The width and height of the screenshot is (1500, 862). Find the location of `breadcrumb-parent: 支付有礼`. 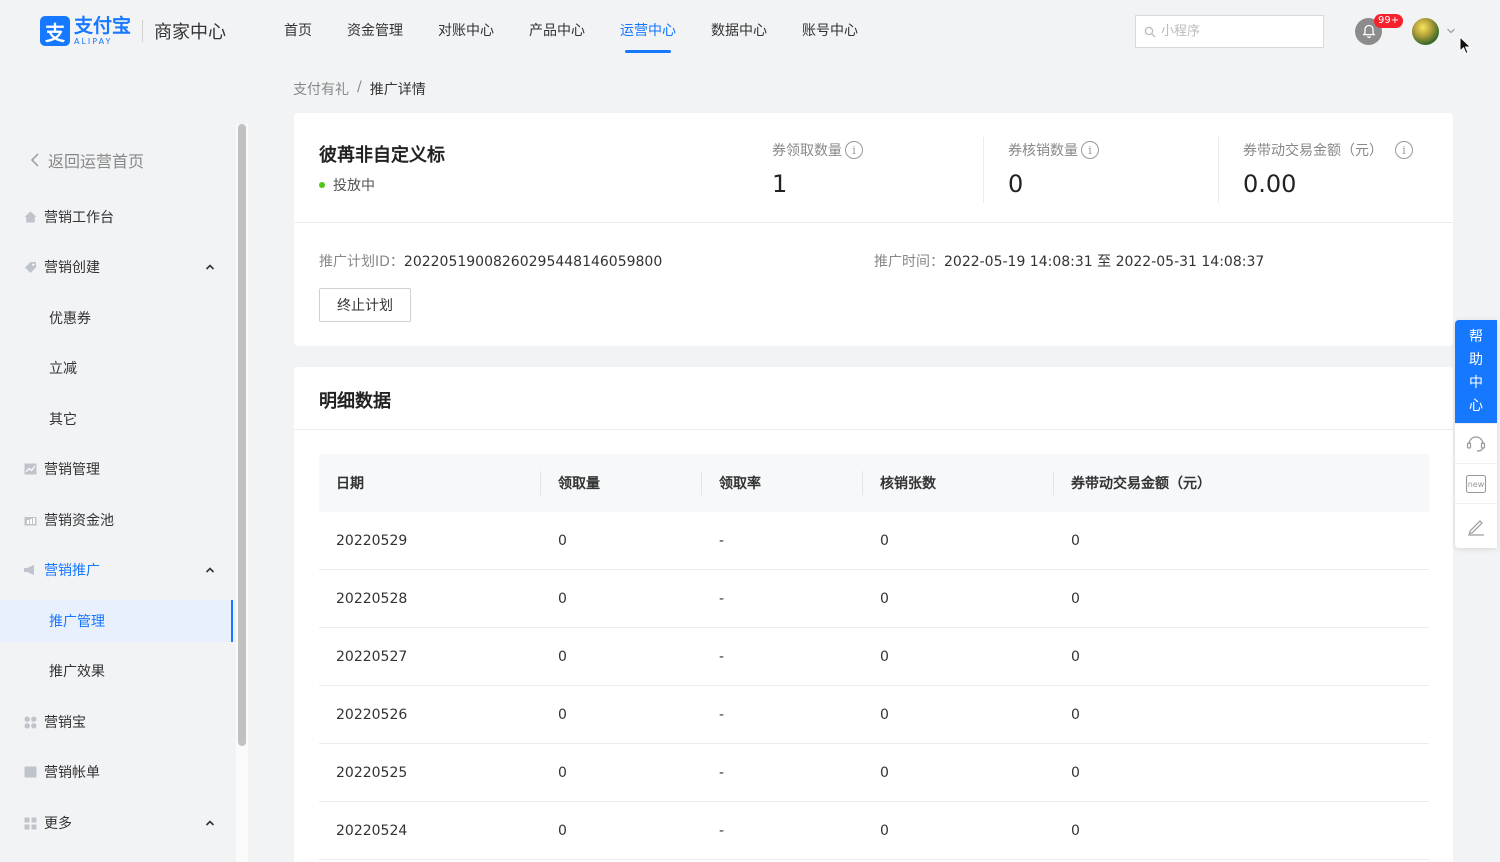

breadcrumb-parent: 支付有礼 is located at coordinates (321, 89).